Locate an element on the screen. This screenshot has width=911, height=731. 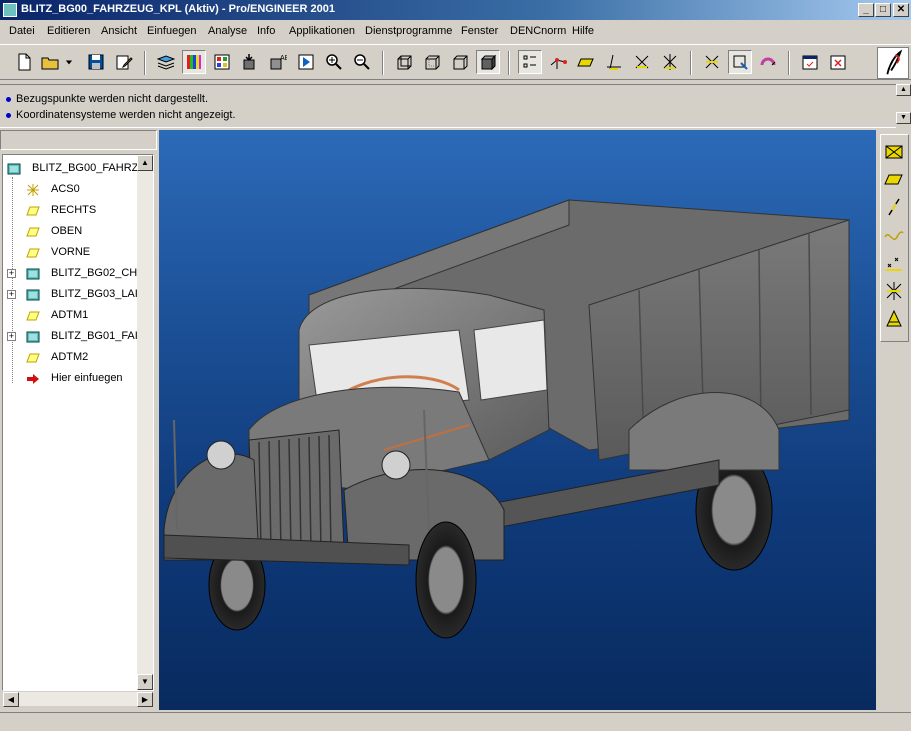
menu-analyse: Analyse is located at coordinates (227, 31).